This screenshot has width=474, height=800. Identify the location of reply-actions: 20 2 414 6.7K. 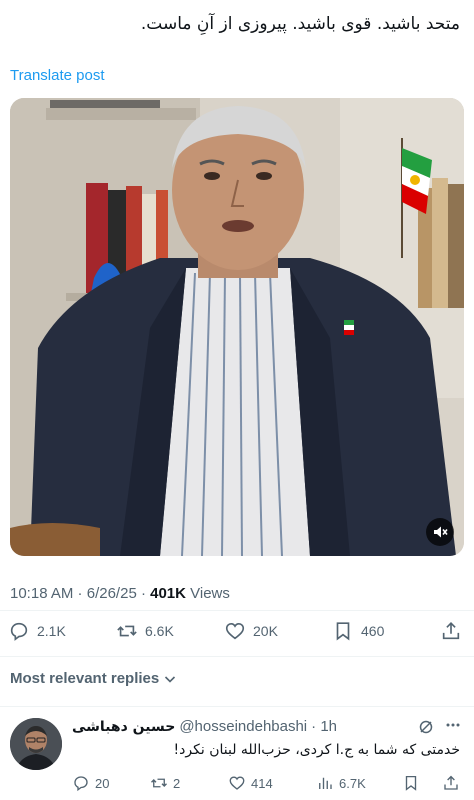
(268, 784).